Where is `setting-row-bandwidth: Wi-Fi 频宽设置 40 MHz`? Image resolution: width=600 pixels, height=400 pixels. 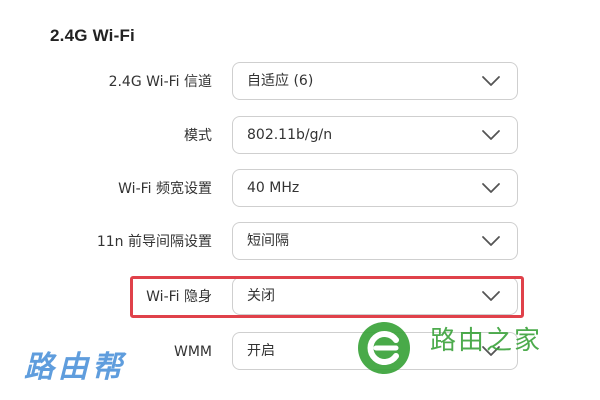
setting-row-bandwidth: Wi-Fi 频宽设置 40 MHz is located at coordinates (300, 189).